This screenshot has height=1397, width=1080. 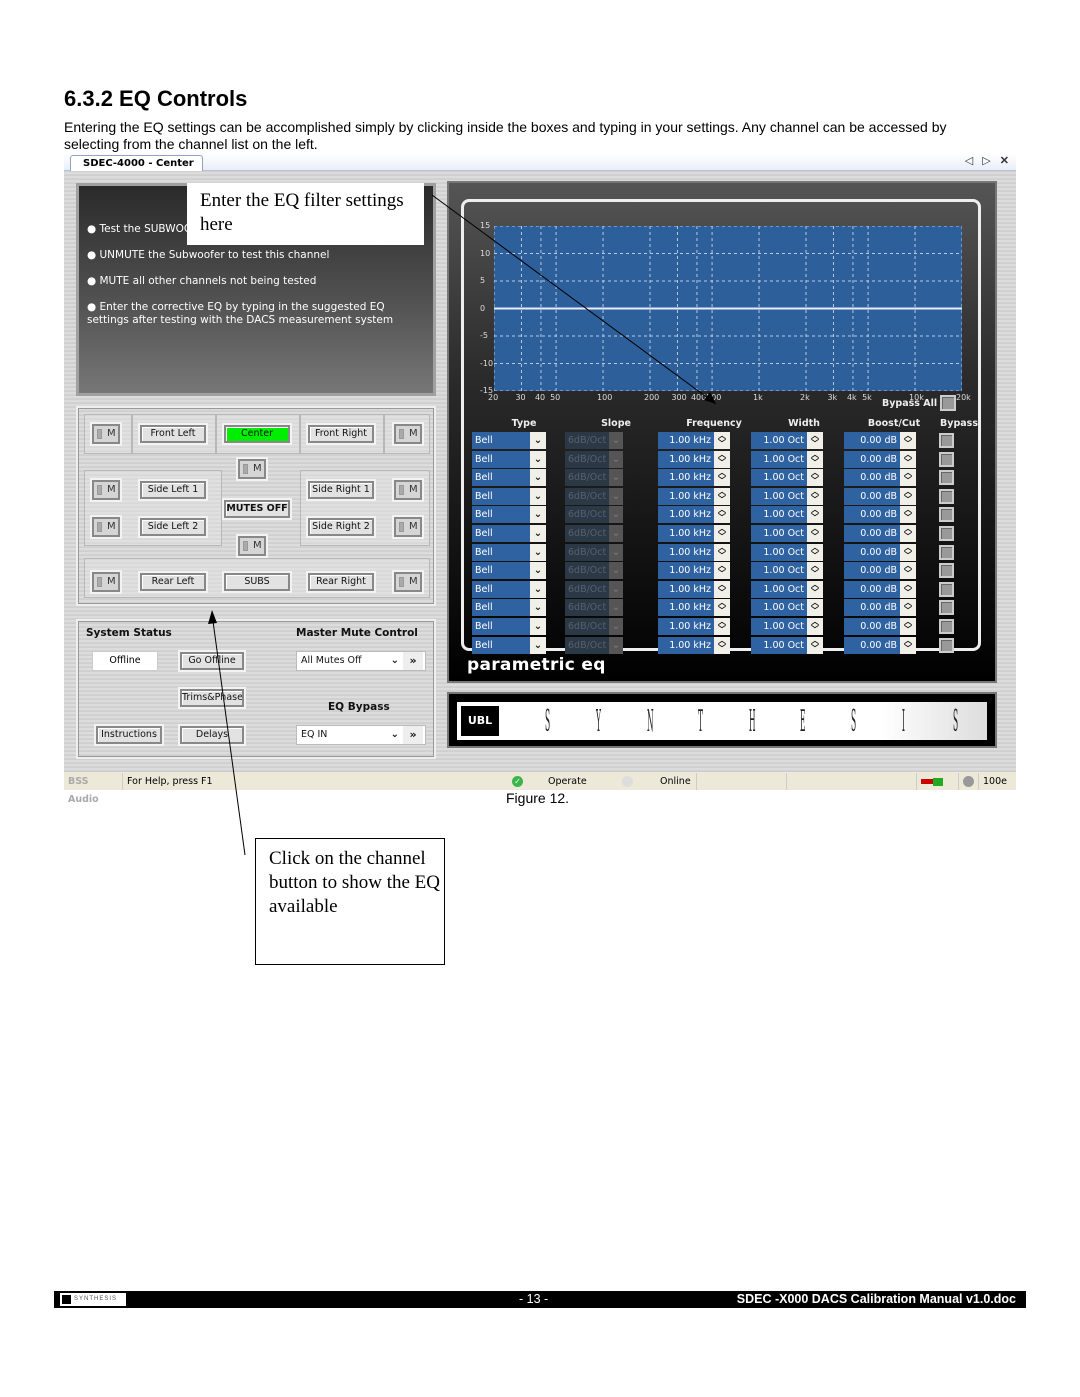 What do you see at coordinates (228, 734) in the screenshot?
I see `channel-callout-arrow` at bounding box center [228, 734].